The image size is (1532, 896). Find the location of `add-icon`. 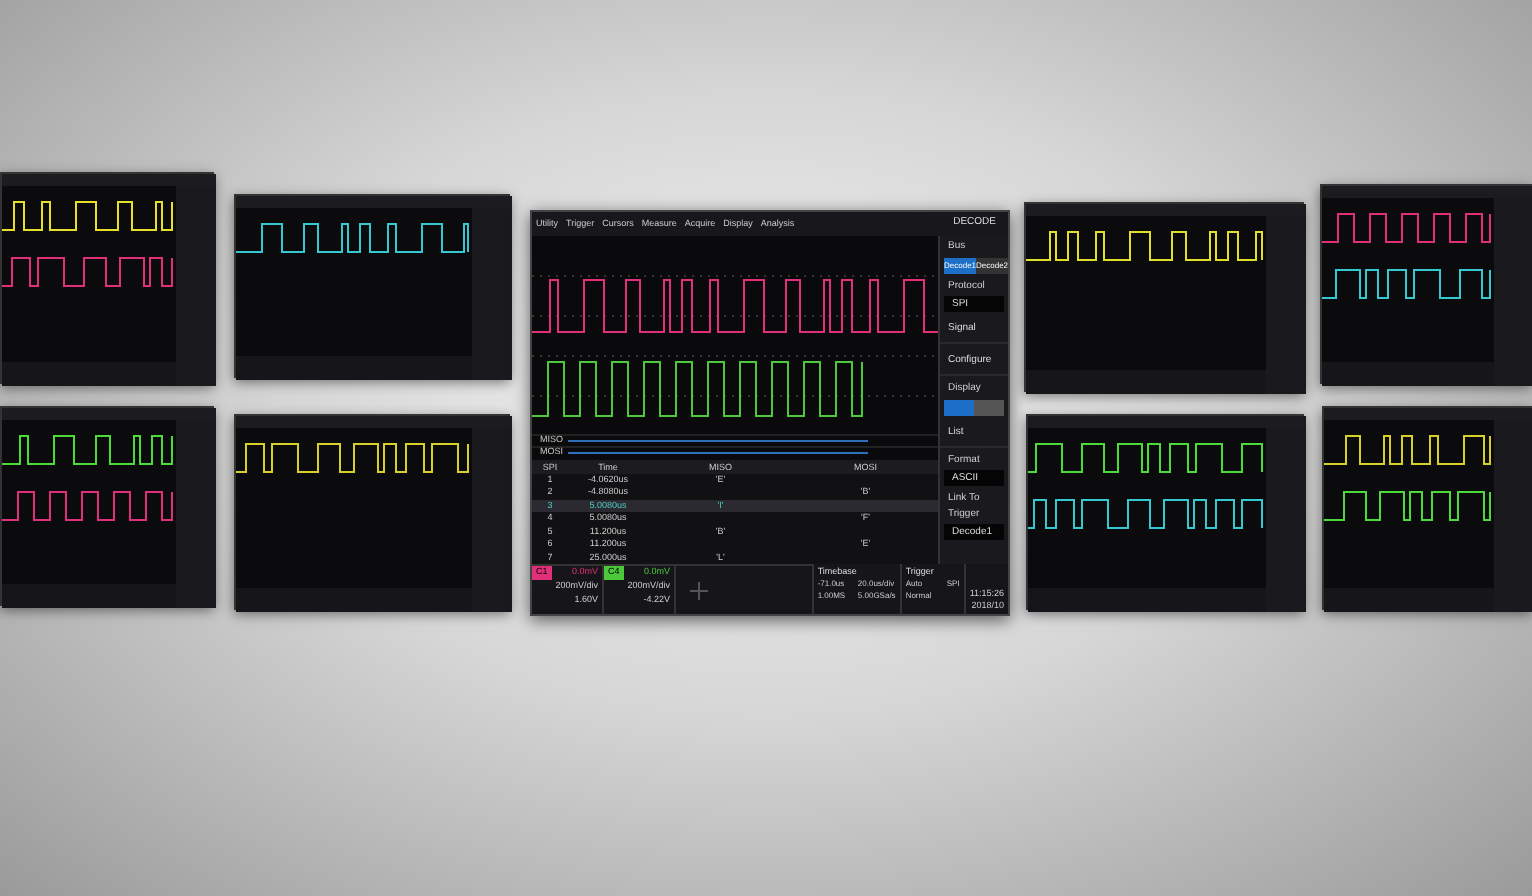

add-icon is located at coordinates (698, 590).